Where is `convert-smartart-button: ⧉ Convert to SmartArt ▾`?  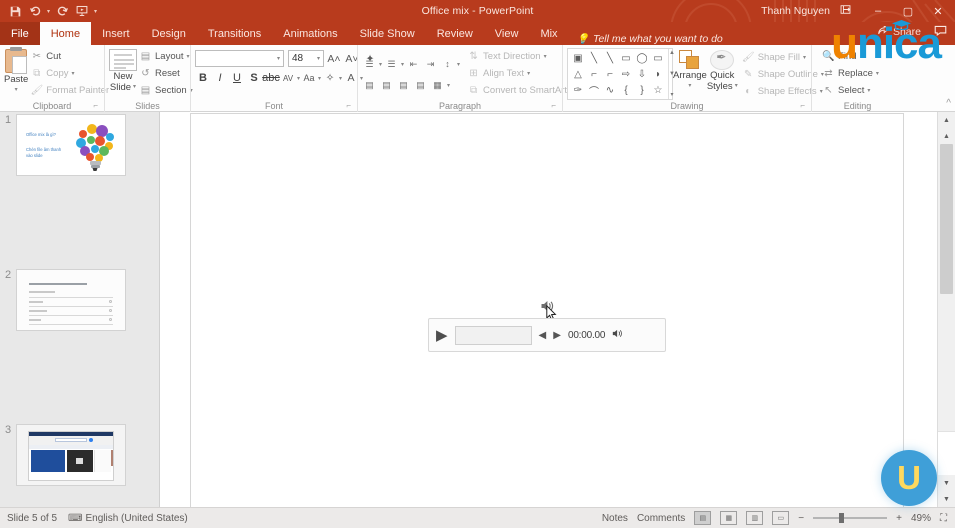 convert-smartart-button: ⧉ Convert to SmartArt ▾ is located at coordinates (520, 90).